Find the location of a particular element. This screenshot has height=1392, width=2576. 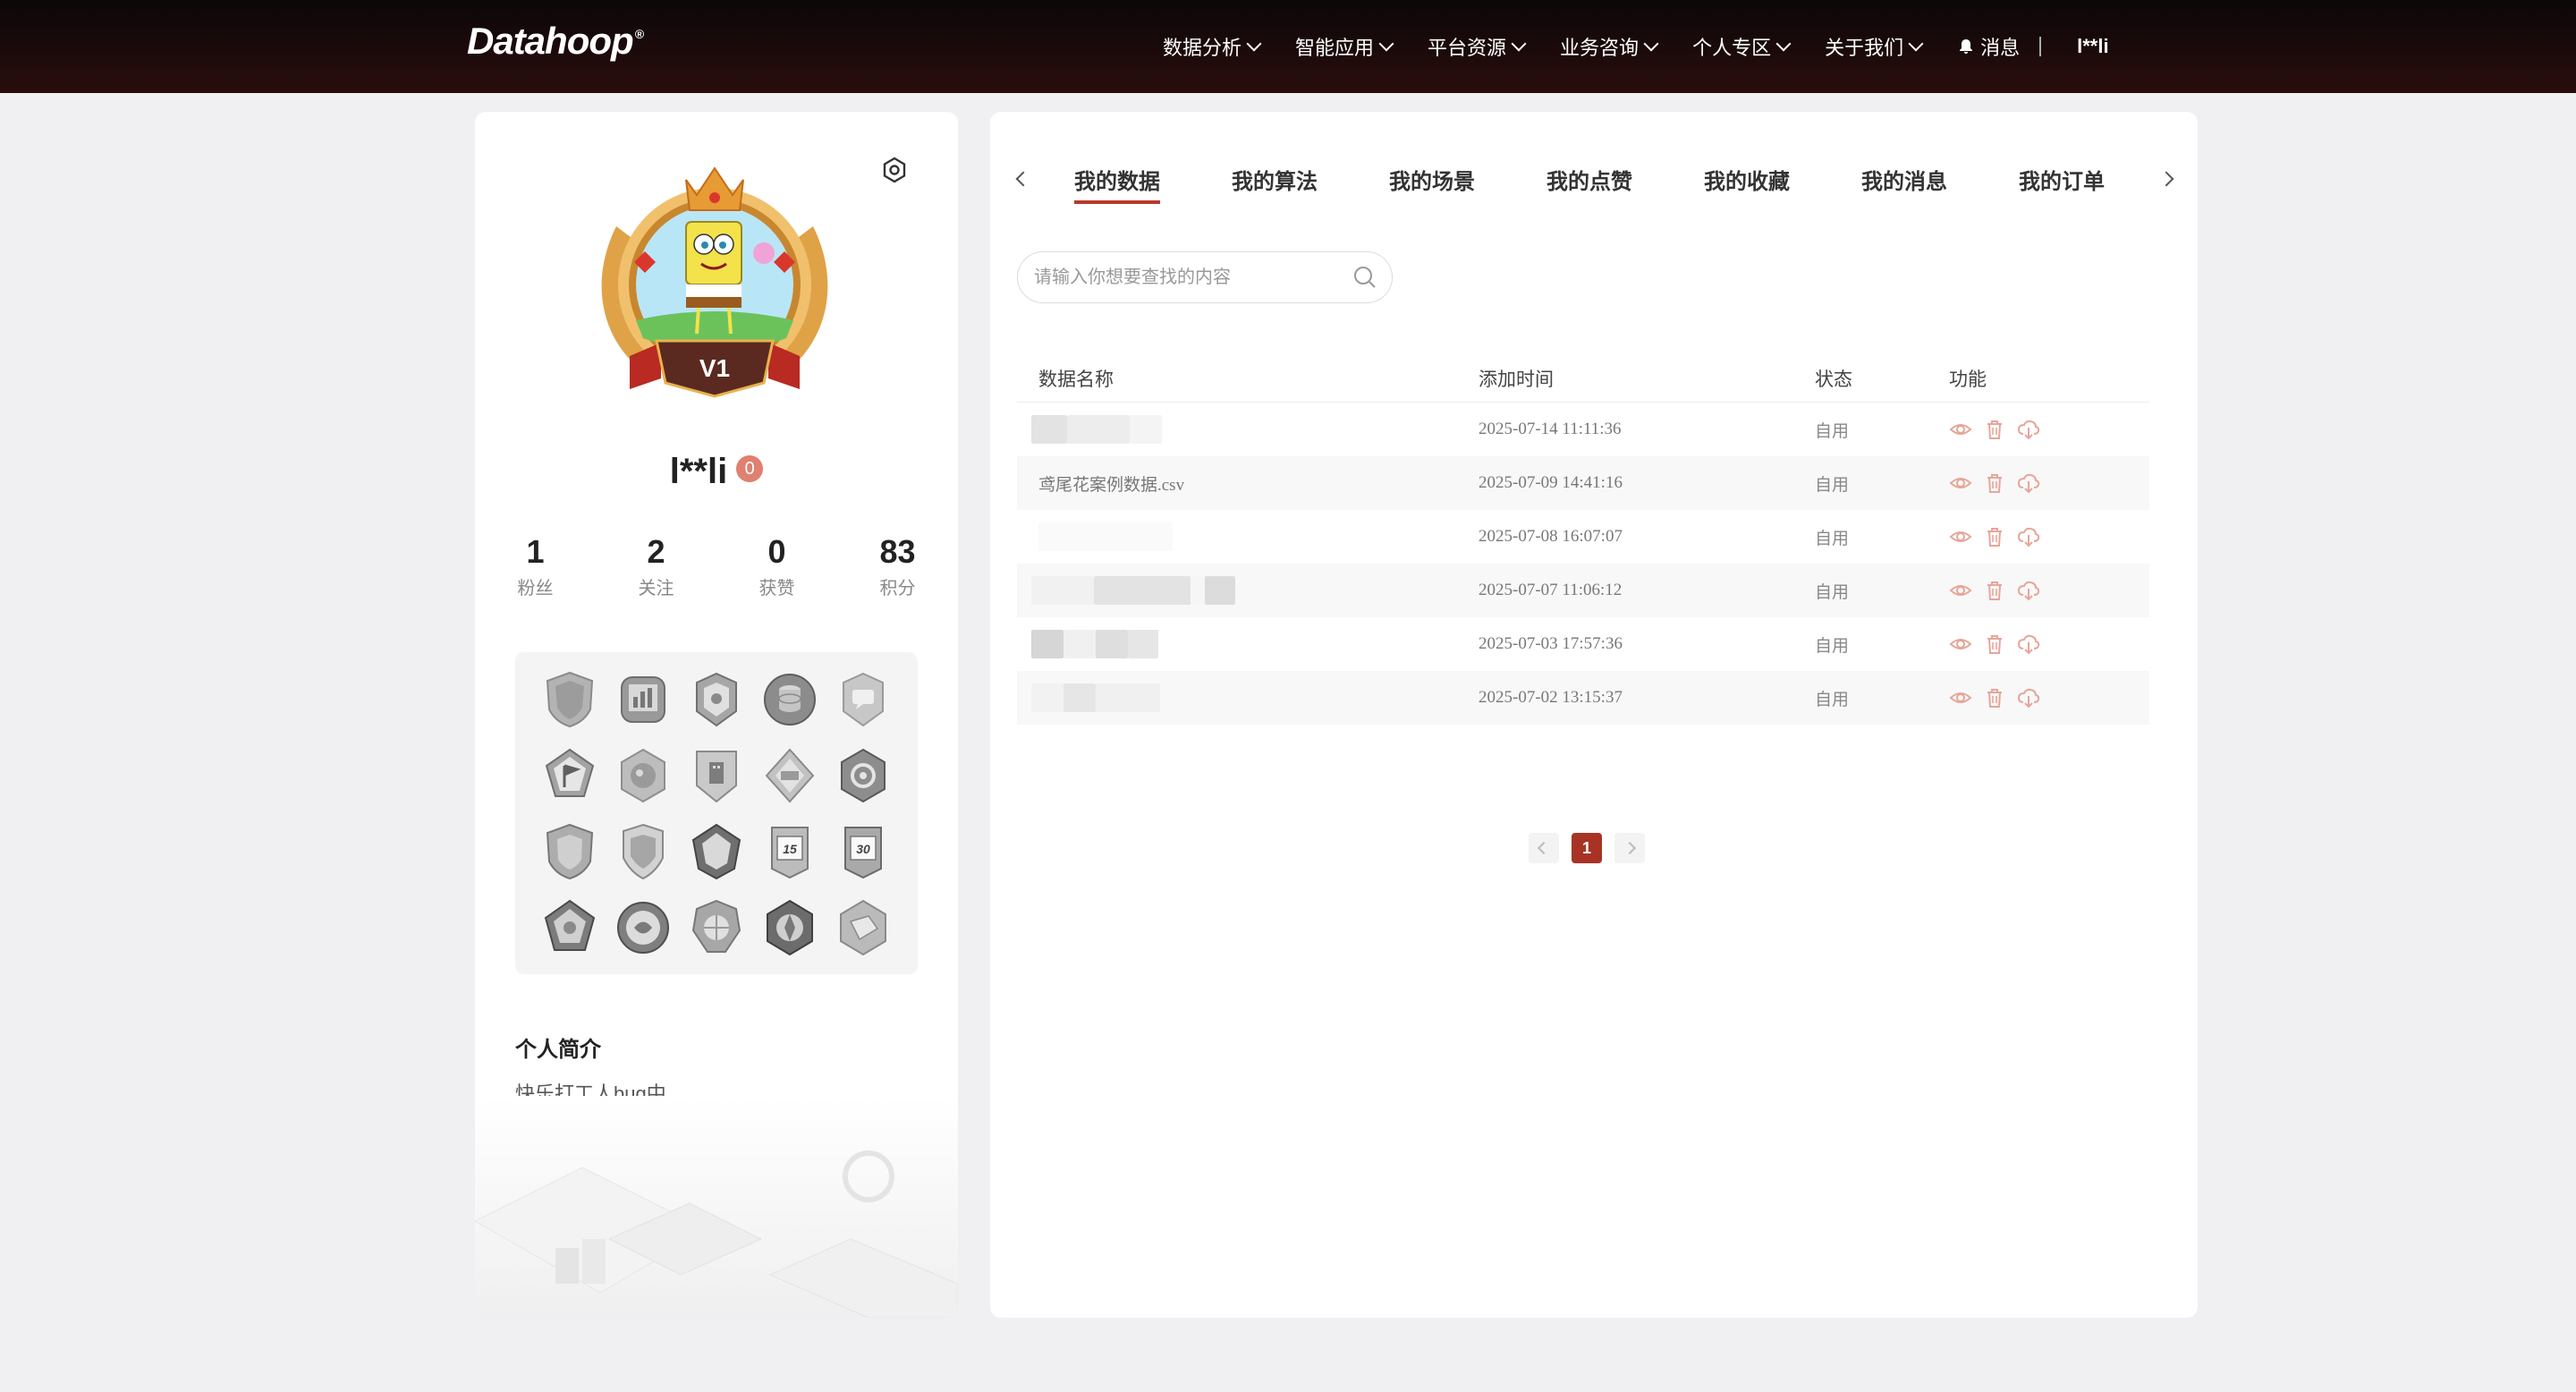

data-name-cell: 鸢尾花案例数据.csv is located at coordinates (1248, 483).